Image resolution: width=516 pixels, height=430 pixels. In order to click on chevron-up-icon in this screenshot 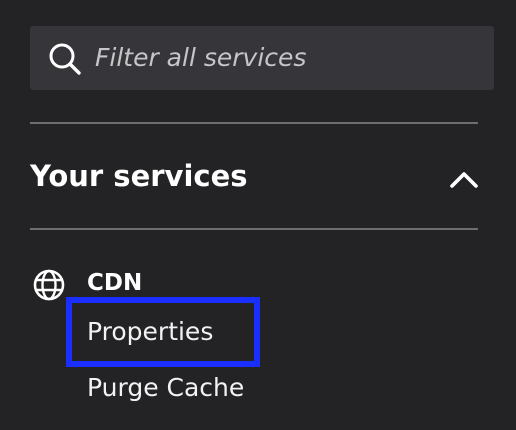, I will do `click(464, 179)`.